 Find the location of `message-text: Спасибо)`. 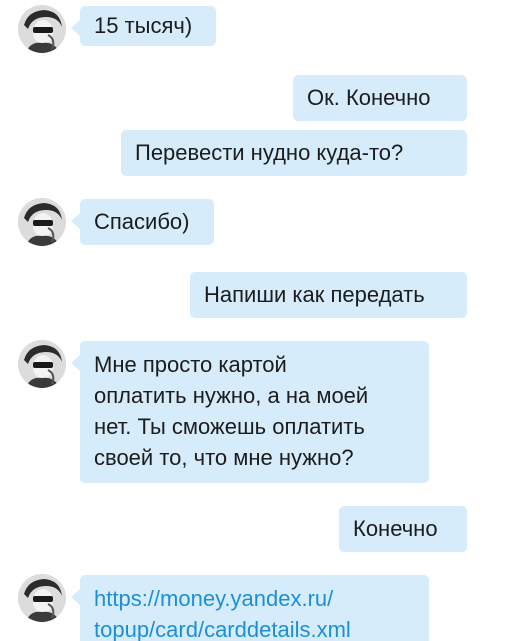

message-text: Спасибо) is located at coordinates (142, 221).